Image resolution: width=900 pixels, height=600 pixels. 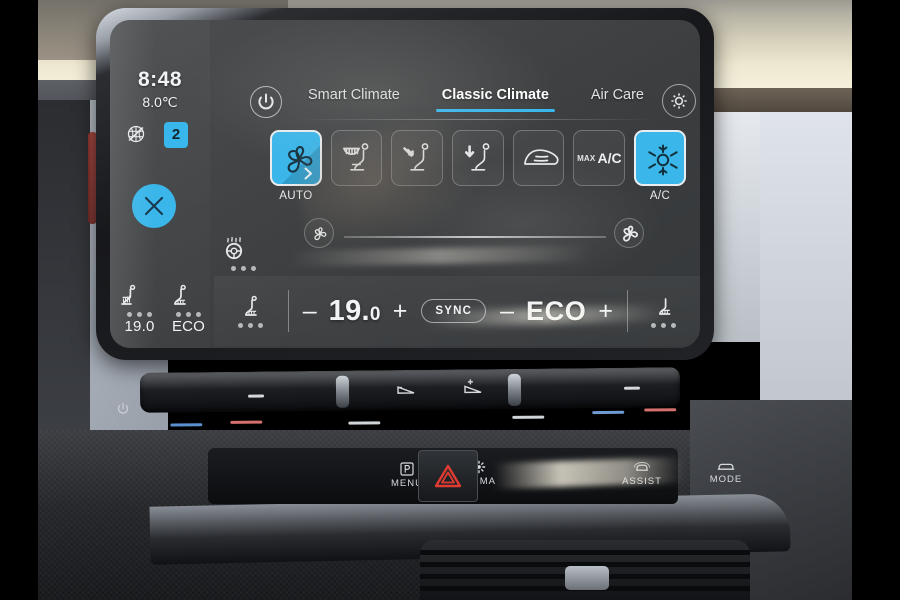 I want to click on temperature-slider-right, so click(x=514, y=389).